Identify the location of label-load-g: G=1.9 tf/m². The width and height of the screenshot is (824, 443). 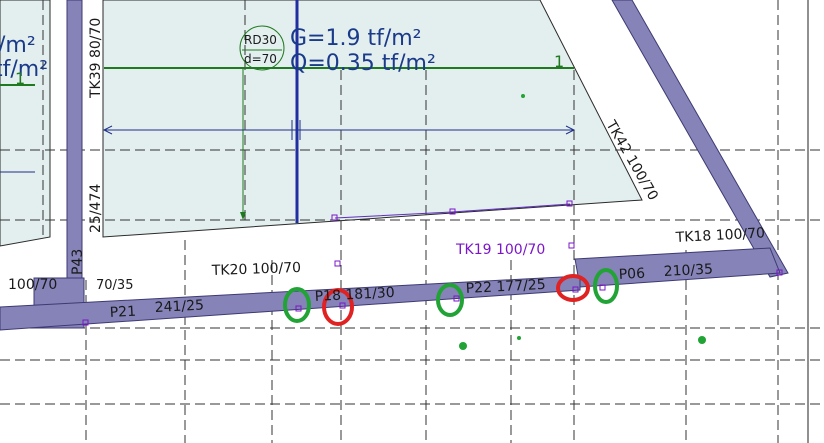
(356, 38).